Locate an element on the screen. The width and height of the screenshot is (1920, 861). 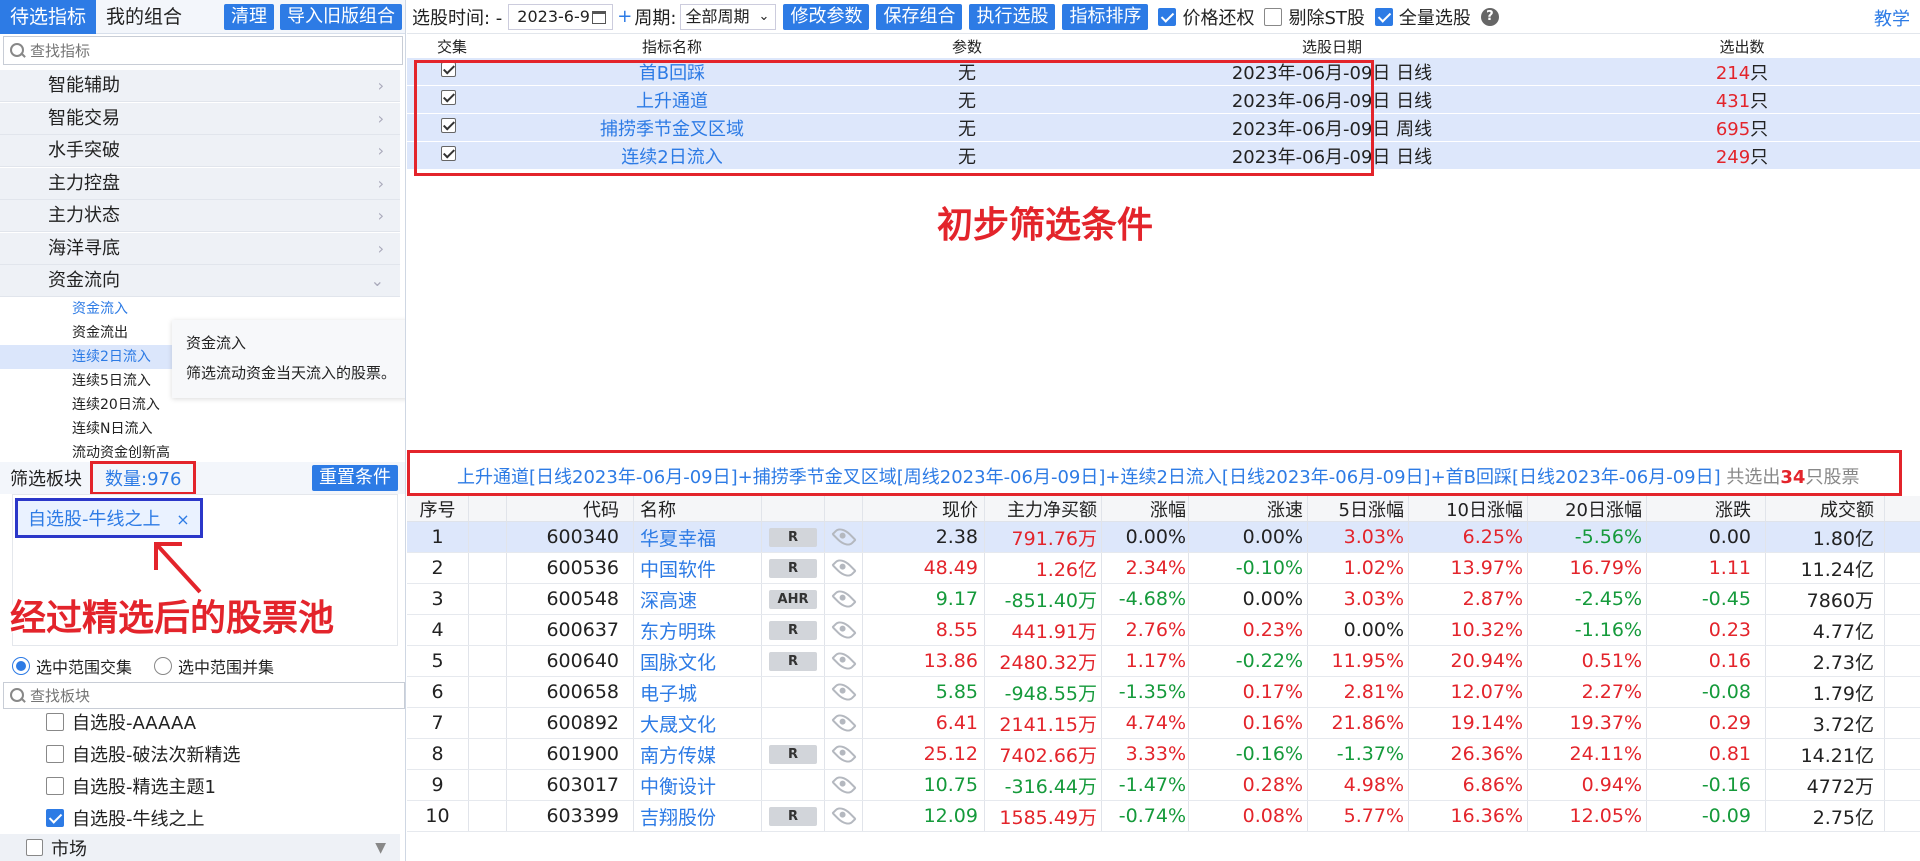
board-search is located at coordinates (204, 695).